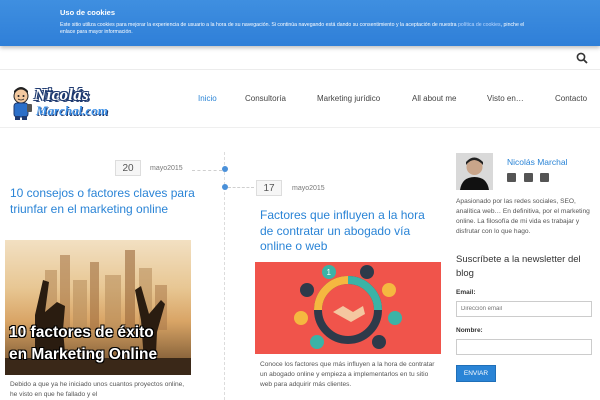 This screenshot has height=400, width=600. Describe the element at coordinates (83, 354) in the screenshot. I see `image-caption-2: en Marketing Online` at that location.